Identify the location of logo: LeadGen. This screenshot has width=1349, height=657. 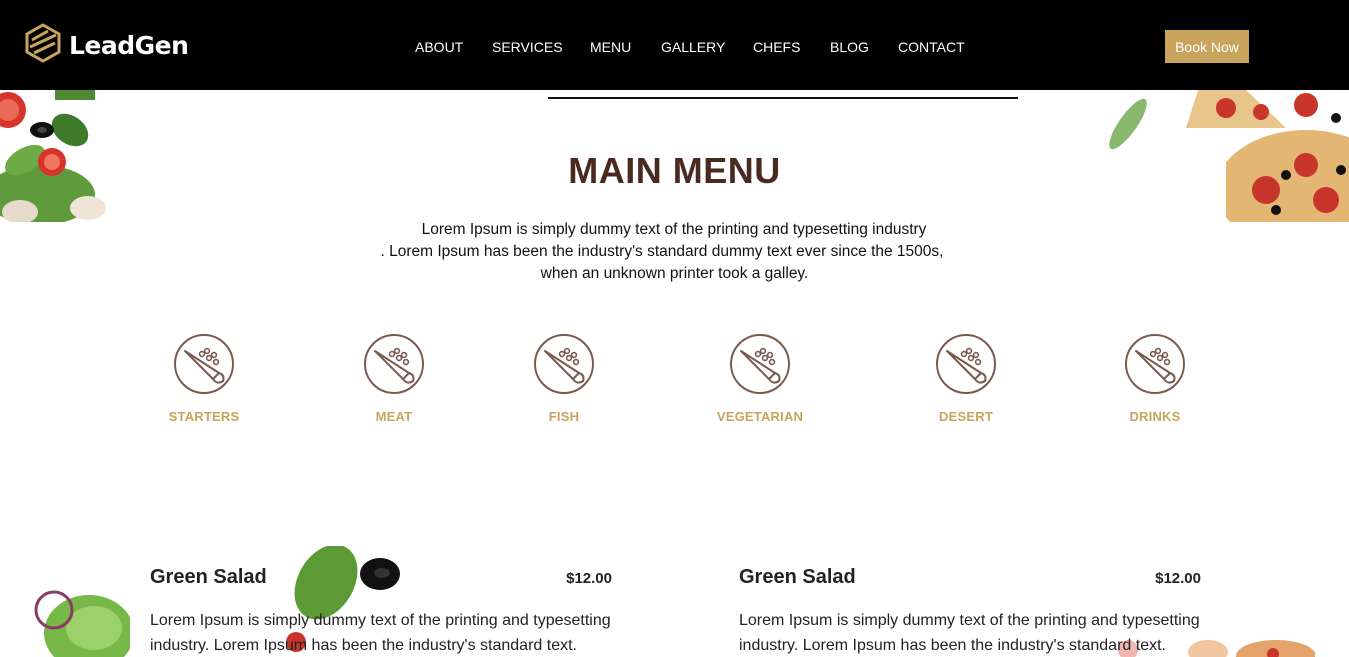
(106, 45).